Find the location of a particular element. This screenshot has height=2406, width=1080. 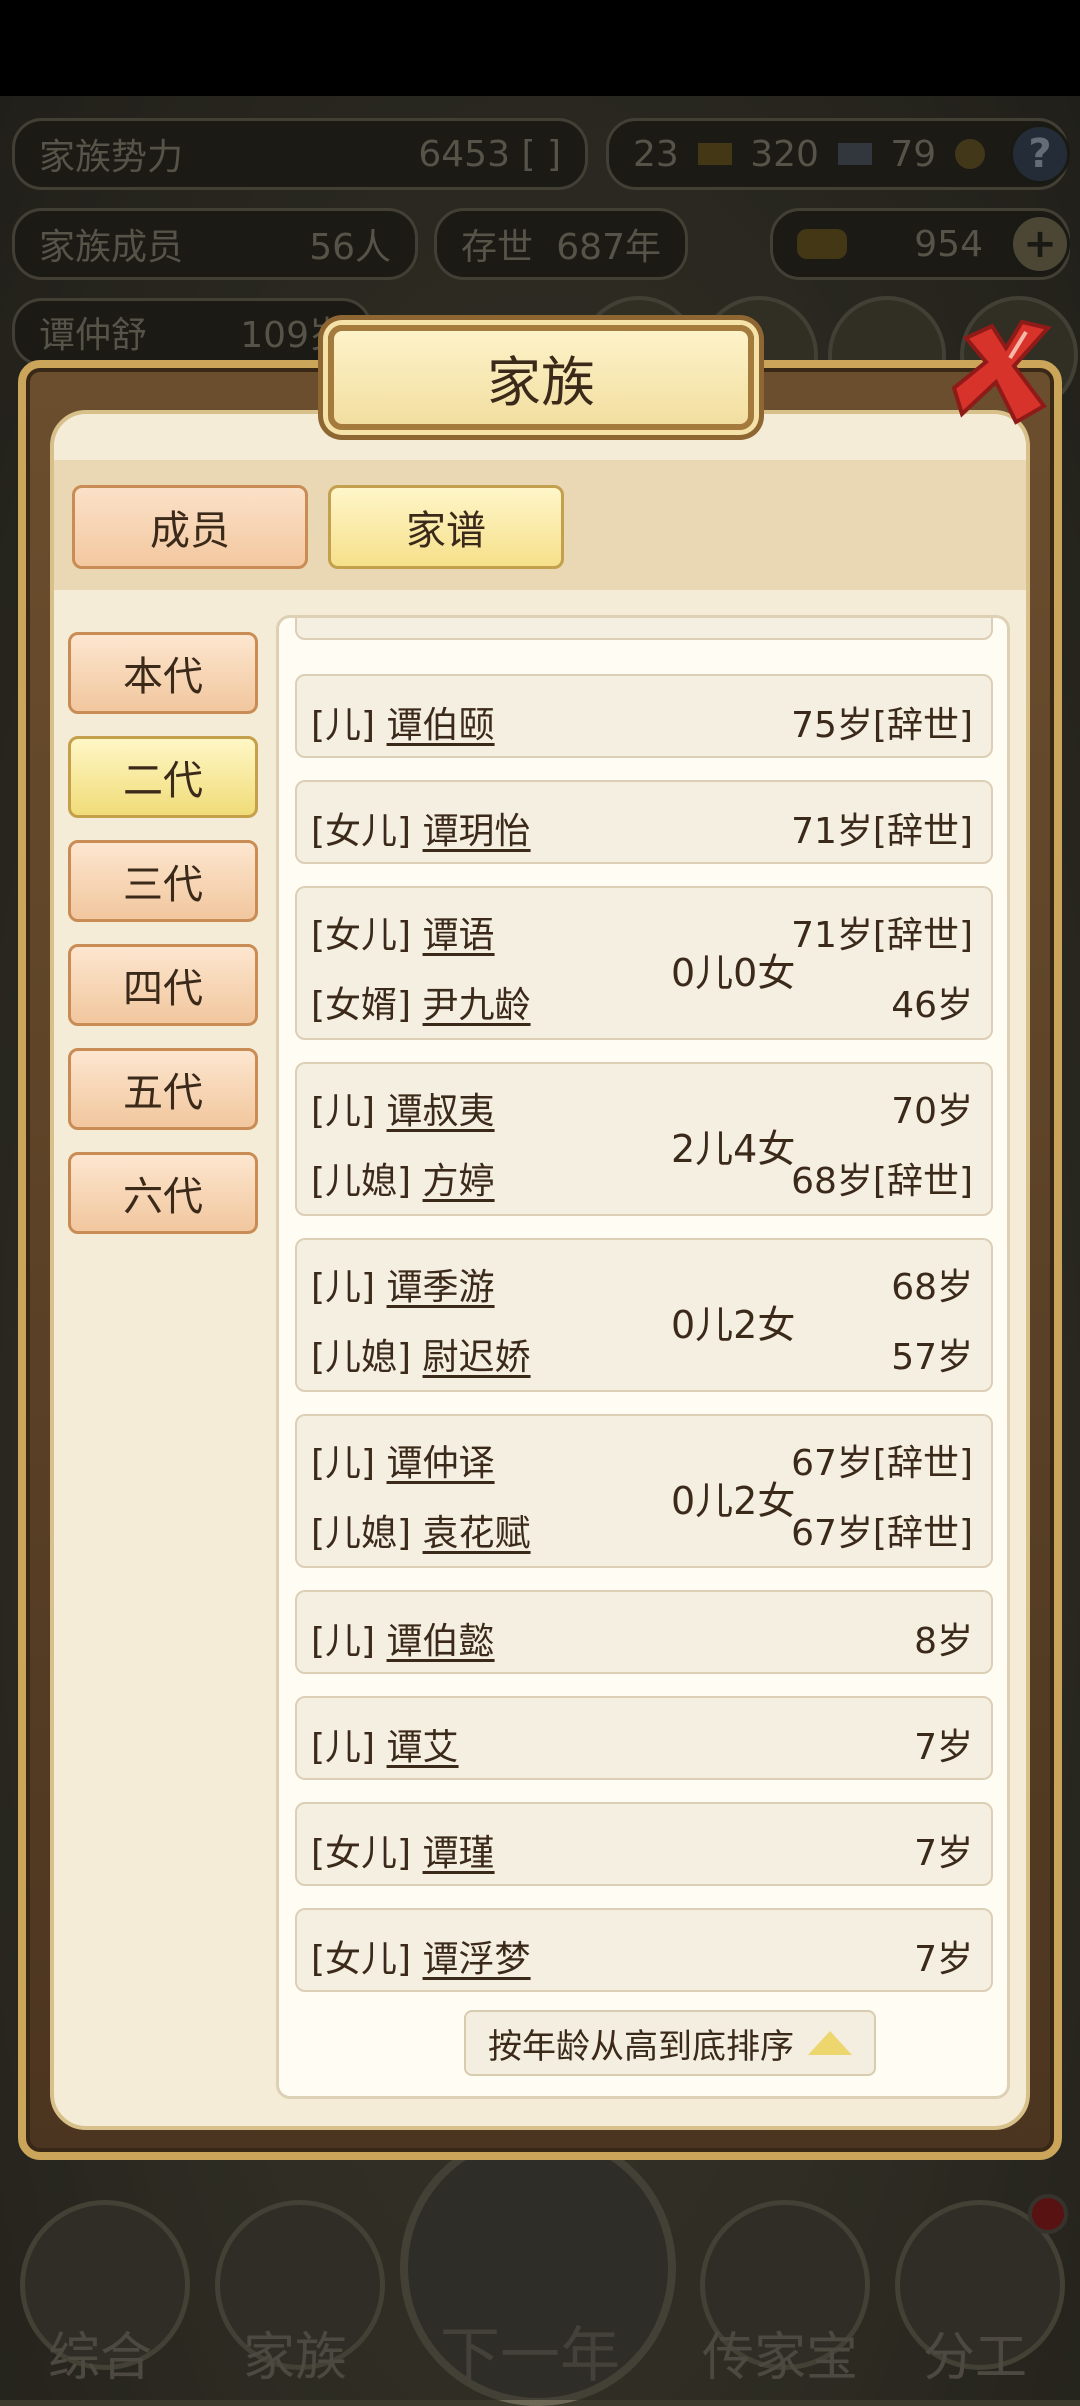

list-item: [女儿] 谭浮梦 7岁 is located at coordinates (644, 1950).